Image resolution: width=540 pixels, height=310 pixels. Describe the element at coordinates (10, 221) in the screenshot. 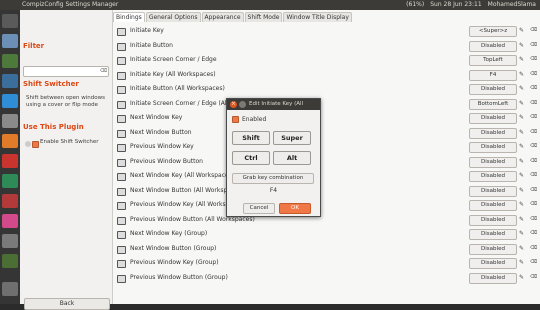

I see `store-icon` at that location.